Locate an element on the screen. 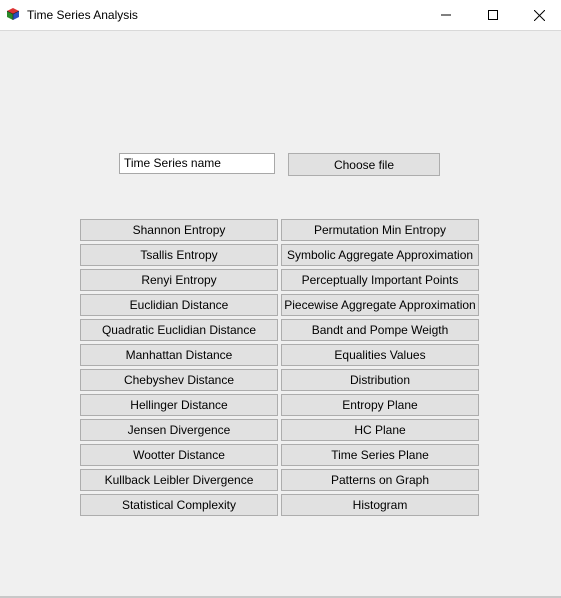  entropy-plane-button: Entropy Plane is located at coordinates (380, 405).